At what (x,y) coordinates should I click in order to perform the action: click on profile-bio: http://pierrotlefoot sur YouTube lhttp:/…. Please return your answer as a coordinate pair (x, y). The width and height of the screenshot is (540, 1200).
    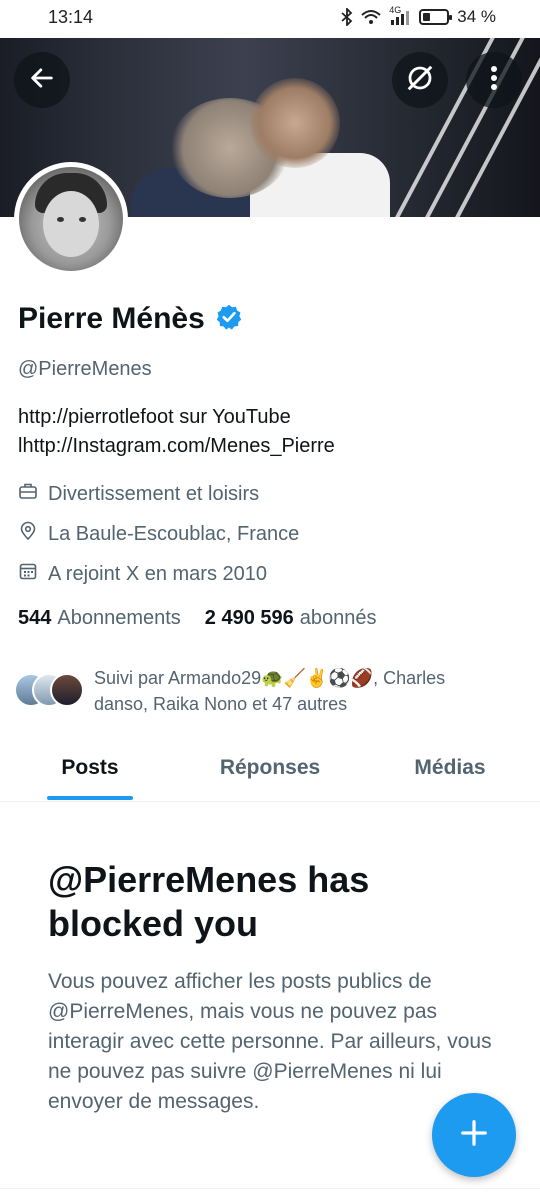
    Looking at the image, I should click on (176, 432).